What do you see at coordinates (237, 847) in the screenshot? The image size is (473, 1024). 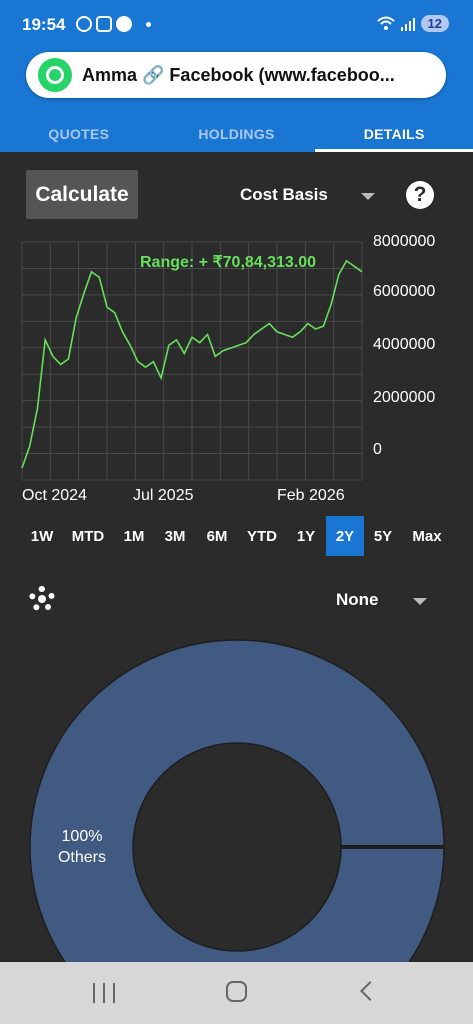 I see `donut-hole` at bounding box center [237, 847].